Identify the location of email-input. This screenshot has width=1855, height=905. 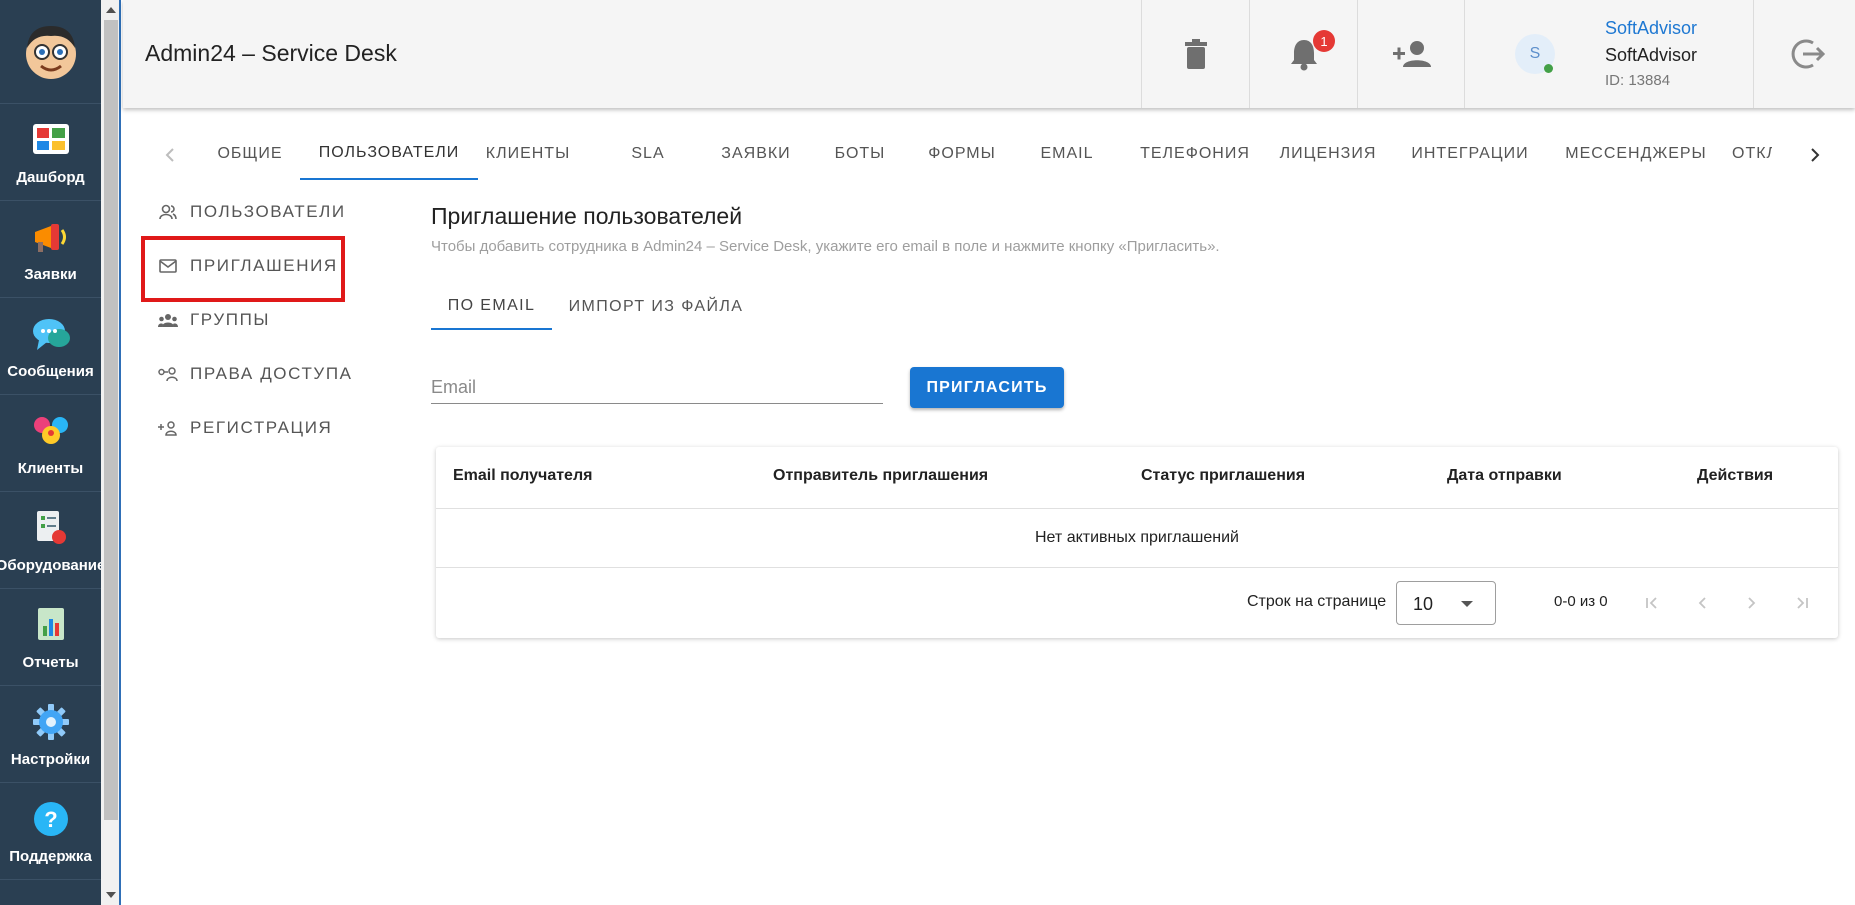
(657, 388).